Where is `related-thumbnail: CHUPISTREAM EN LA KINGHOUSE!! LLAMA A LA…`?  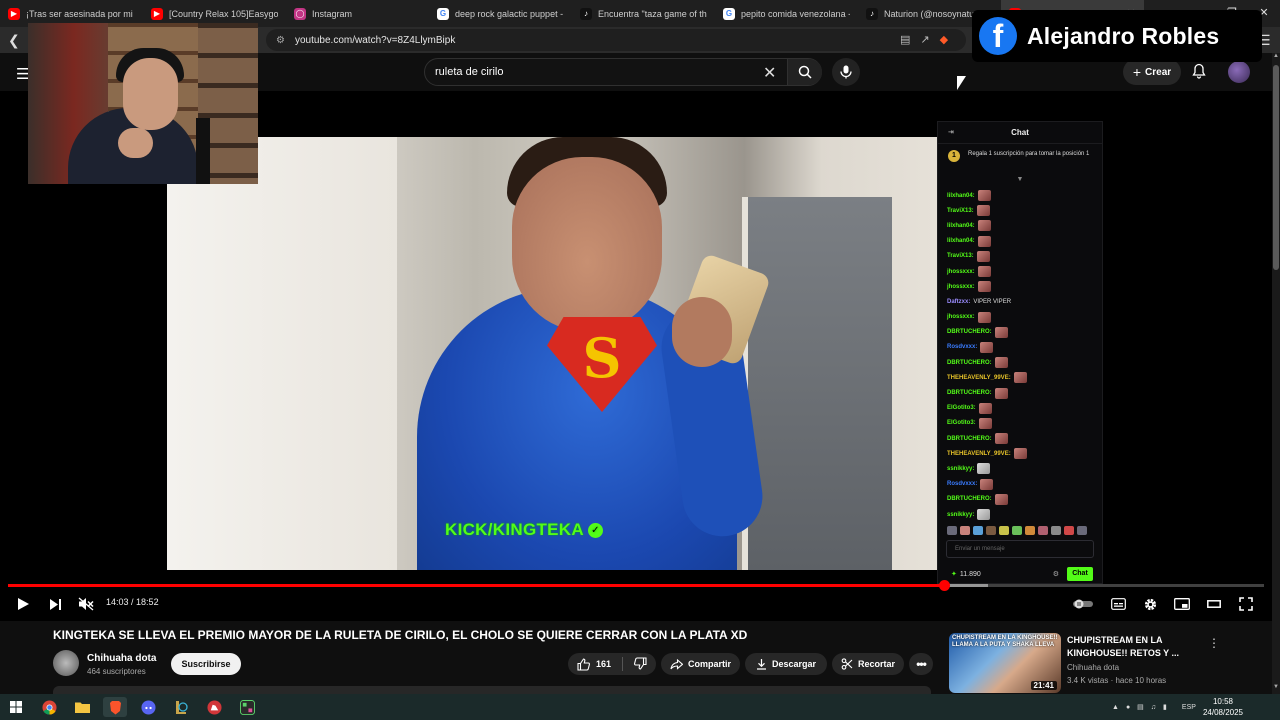
related-thumbnail: CHUPISTREAM EN LA KINGHOUSE!! LLAMA A LA… is located at coordinates (1005, 663).